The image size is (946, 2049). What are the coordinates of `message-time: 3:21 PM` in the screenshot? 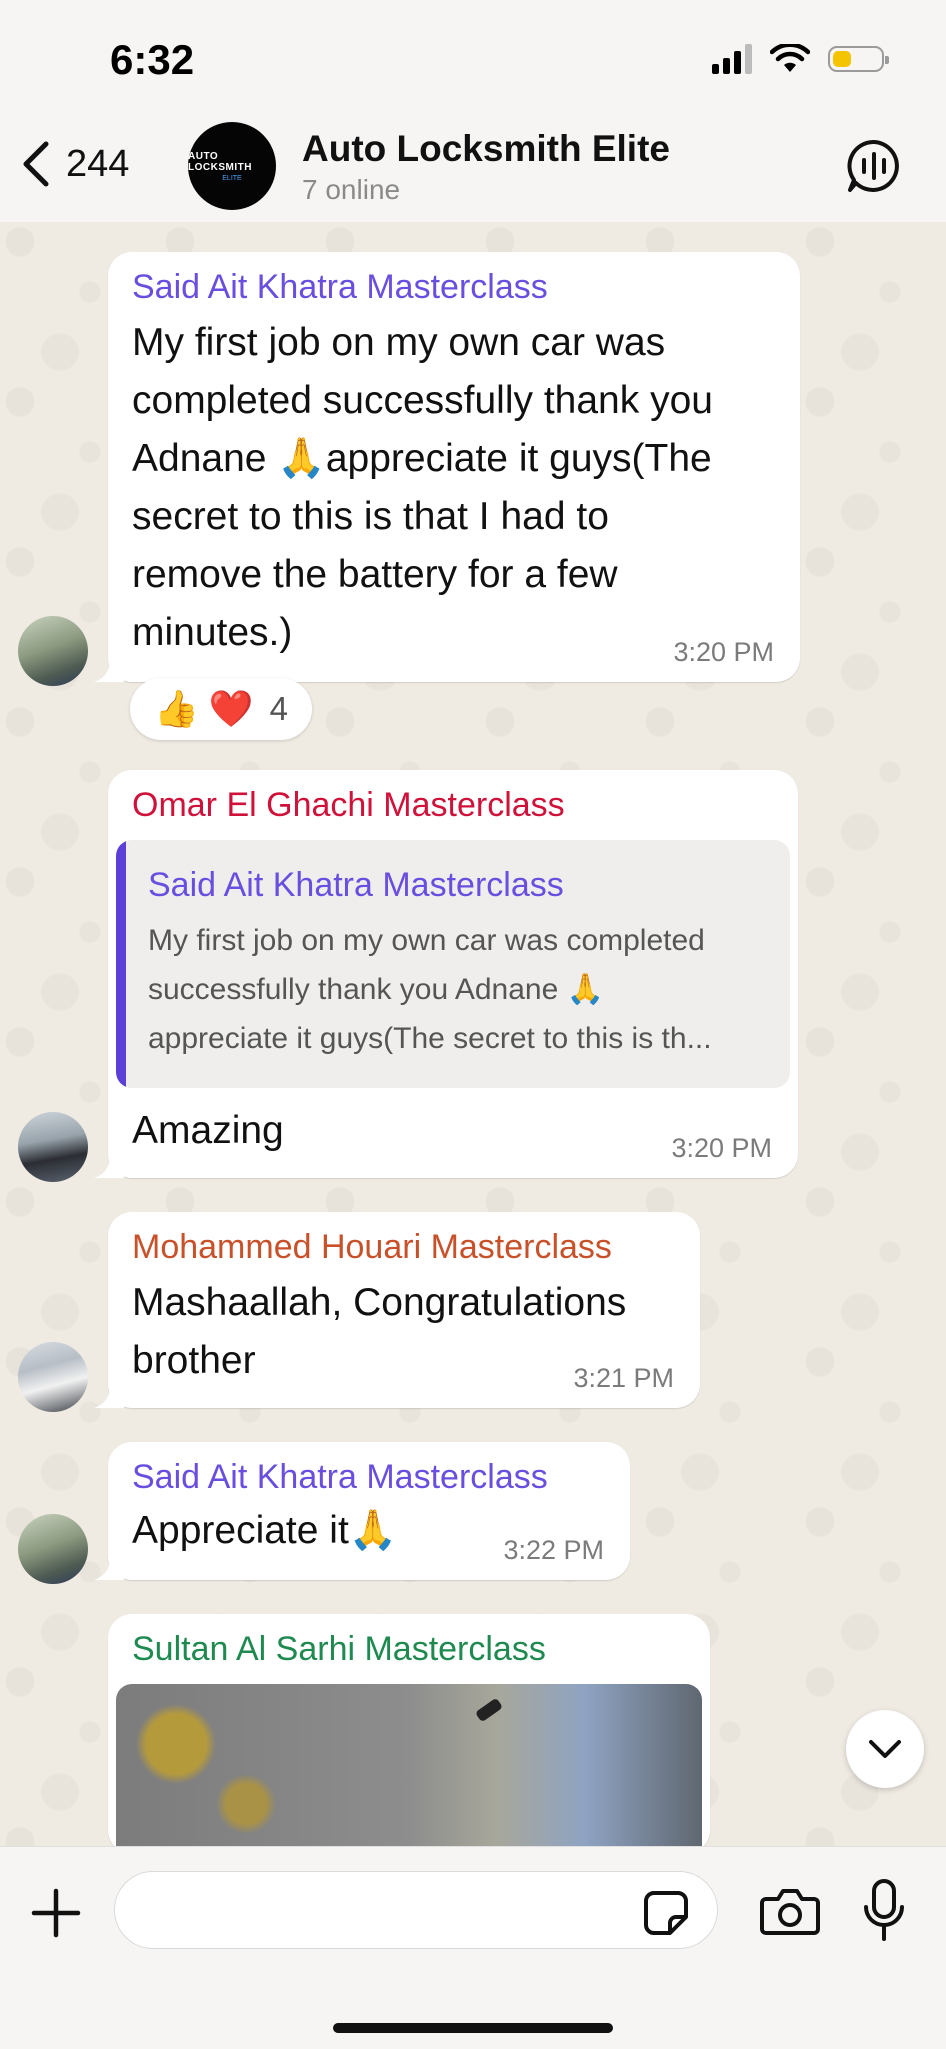 It's located at (623, 1378).